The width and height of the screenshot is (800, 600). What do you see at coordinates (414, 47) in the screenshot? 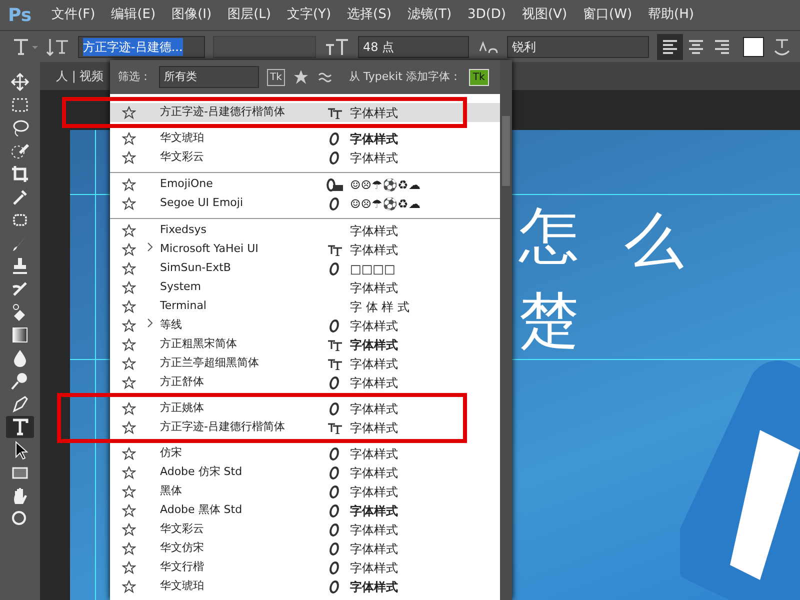
I see `font-size-field: 48 点` at bounding box center [414, 47].